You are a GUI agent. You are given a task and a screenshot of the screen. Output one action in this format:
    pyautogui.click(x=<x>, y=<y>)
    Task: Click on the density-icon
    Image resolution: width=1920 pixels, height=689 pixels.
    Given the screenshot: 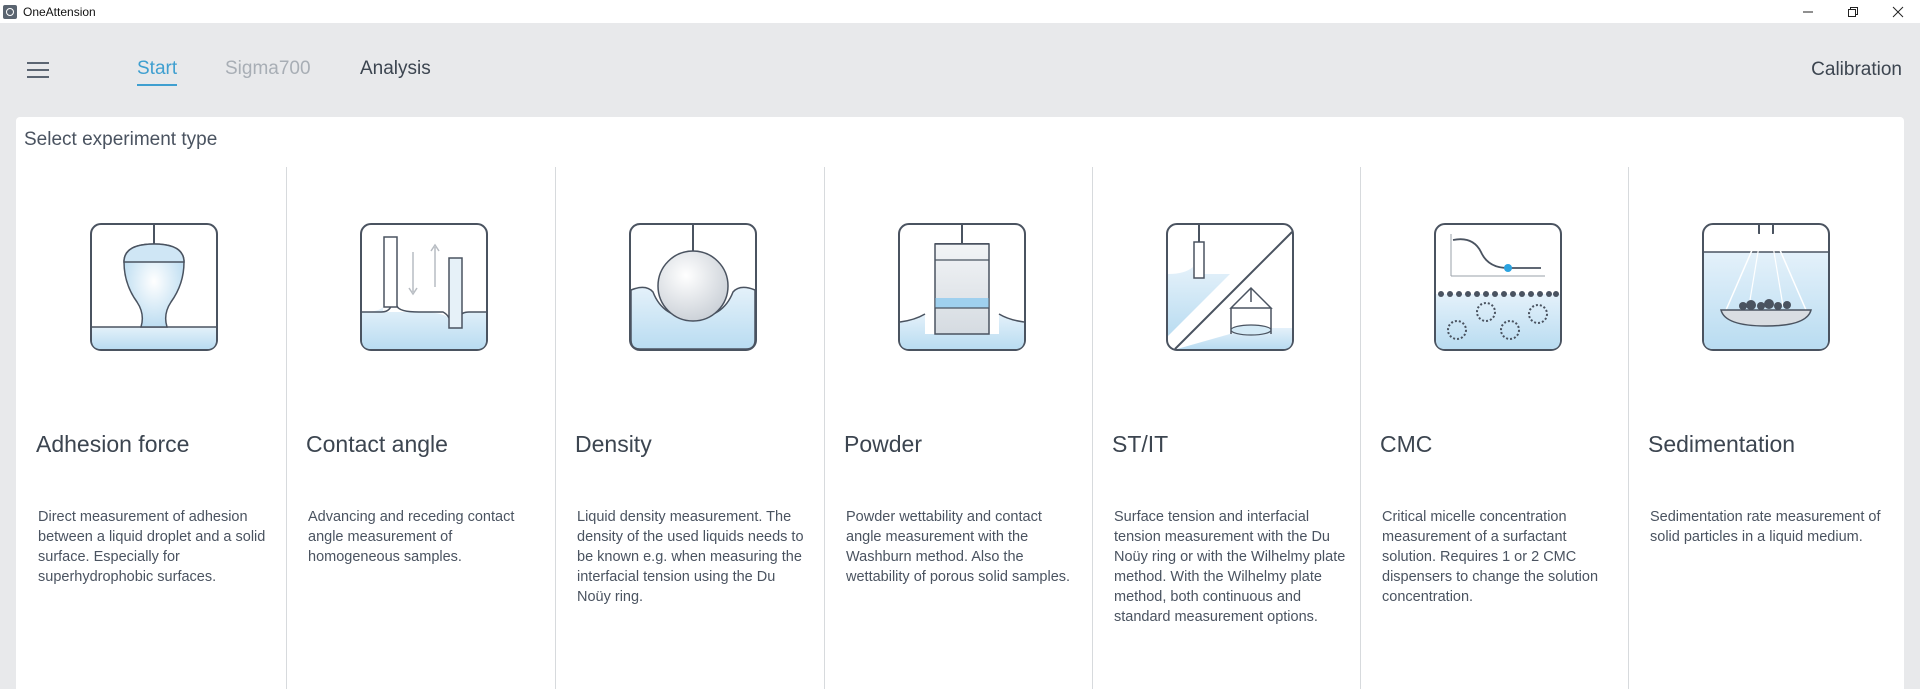 What is the action you would take?
    pyautogui.click(x=693, y=287)
    